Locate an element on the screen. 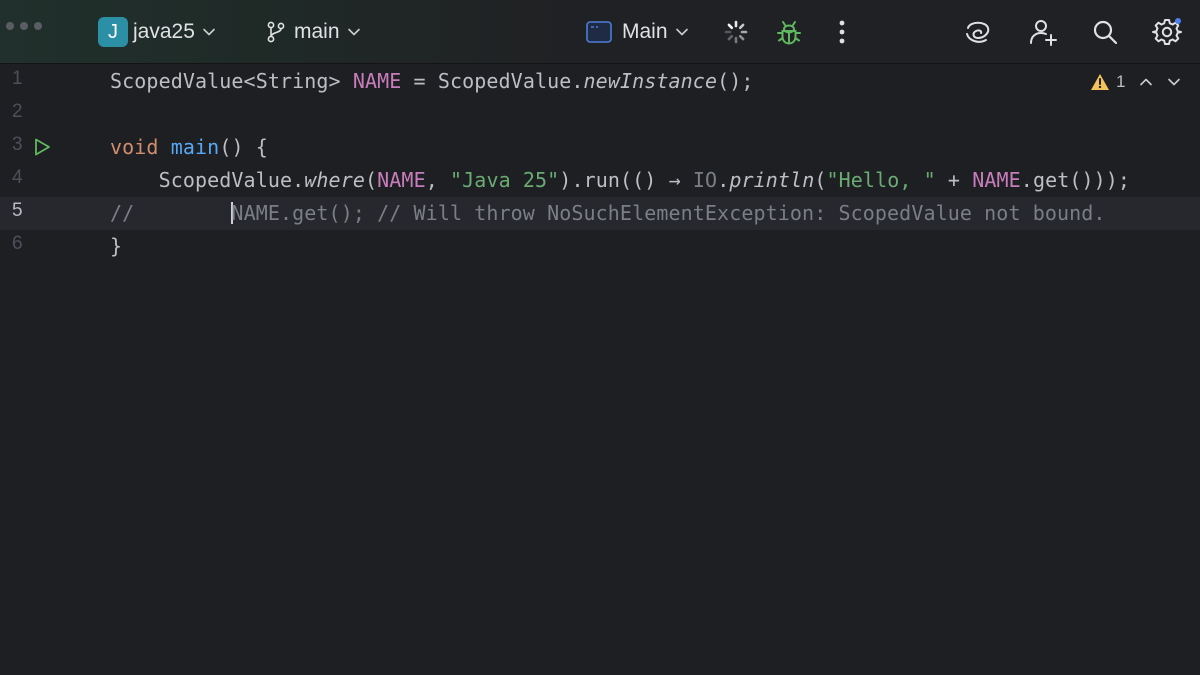  code-token: → is located at coordinates (674, 180).